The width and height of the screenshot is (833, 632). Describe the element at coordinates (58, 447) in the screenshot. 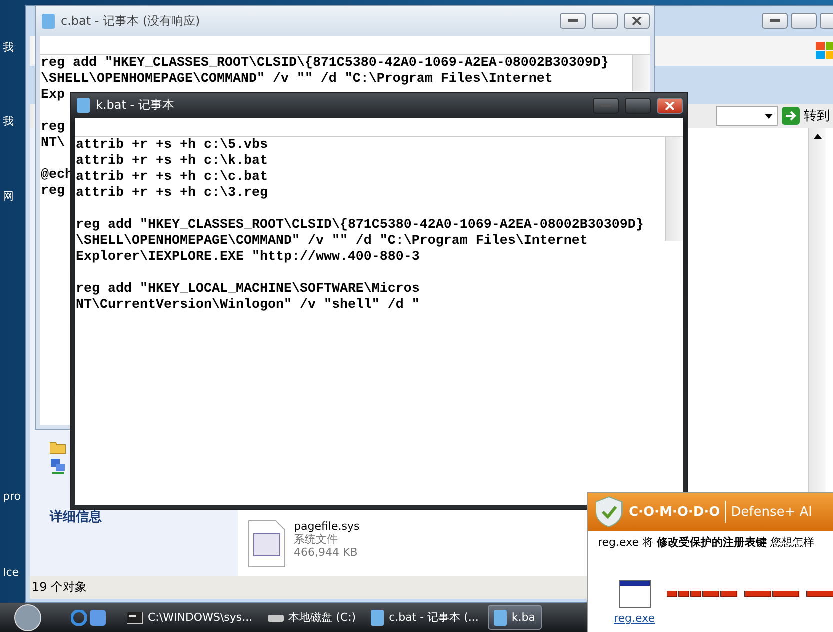

I see `folder-icon` at that location.